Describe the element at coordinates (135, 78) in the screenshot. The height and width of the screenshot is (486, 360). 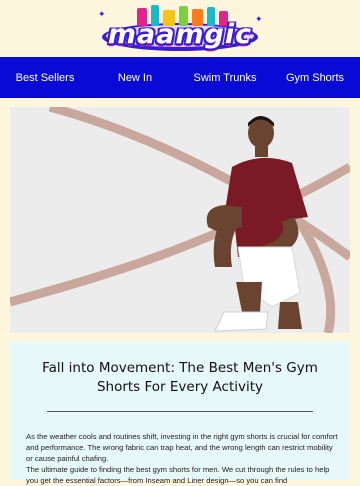
I see `nav-item-new-in: New In` at that location.